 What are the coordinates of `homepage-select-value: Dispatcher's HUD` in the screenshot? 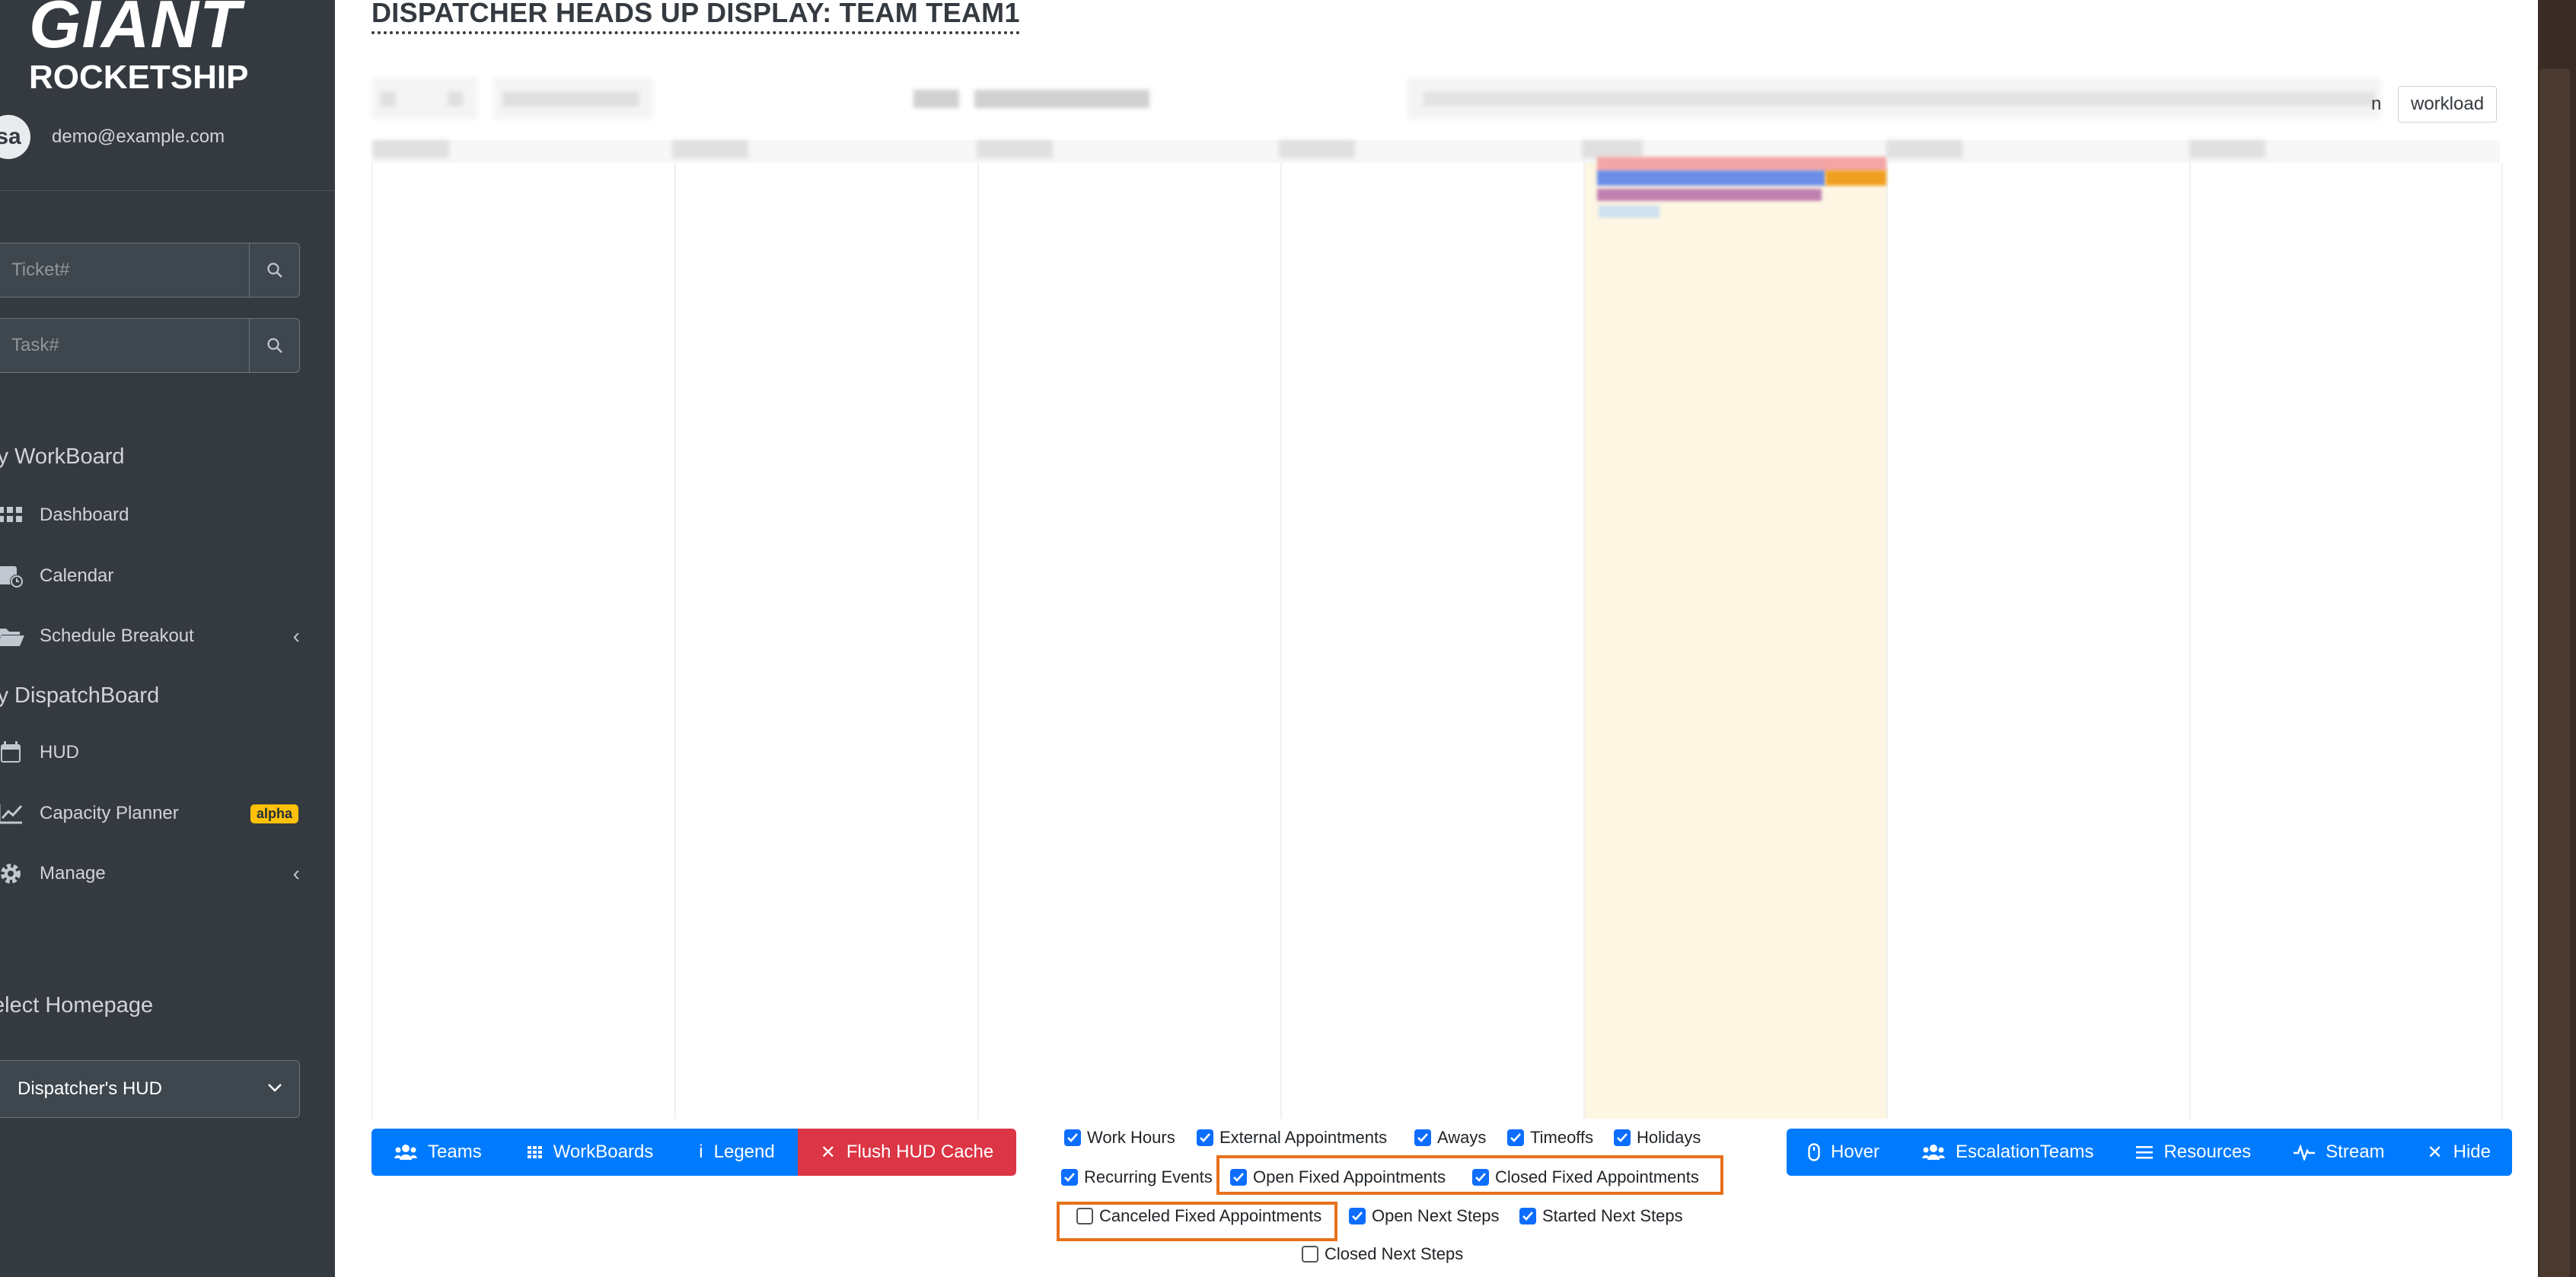 It's located at (90, 1088).